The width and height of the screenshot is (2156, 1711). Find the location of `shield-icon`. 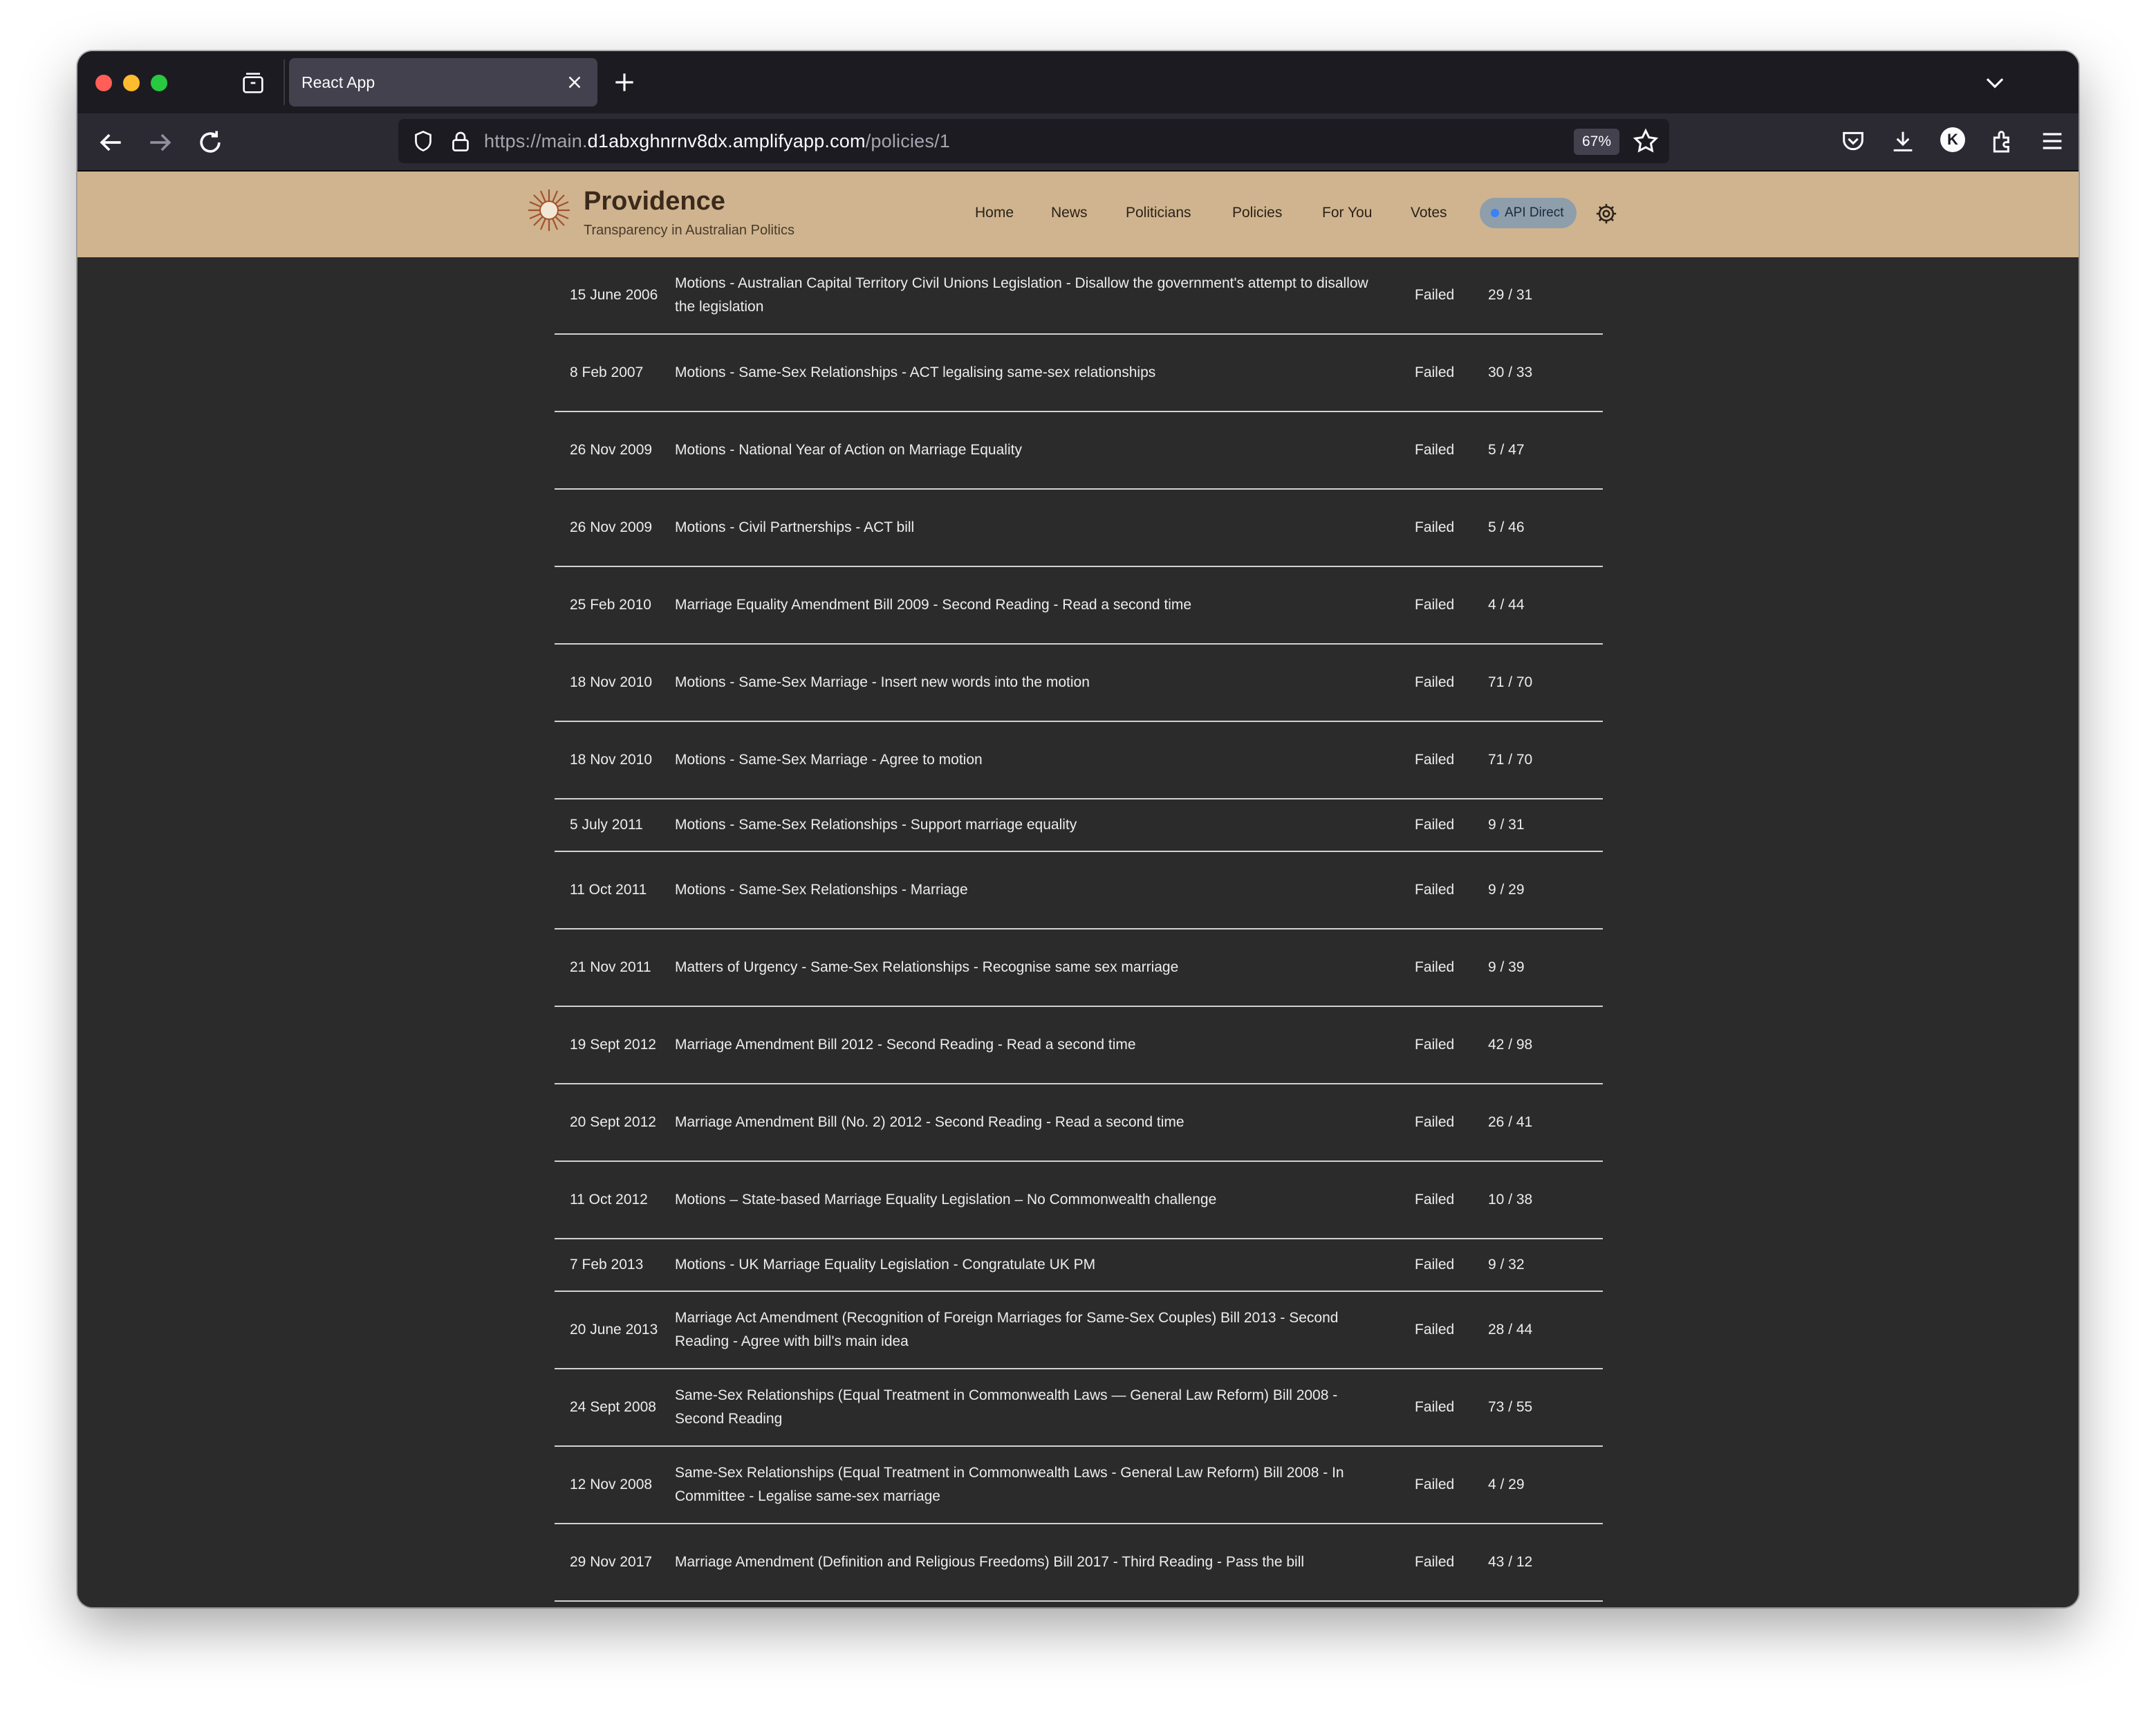

shield-icon is located at coordinates (424, 141).